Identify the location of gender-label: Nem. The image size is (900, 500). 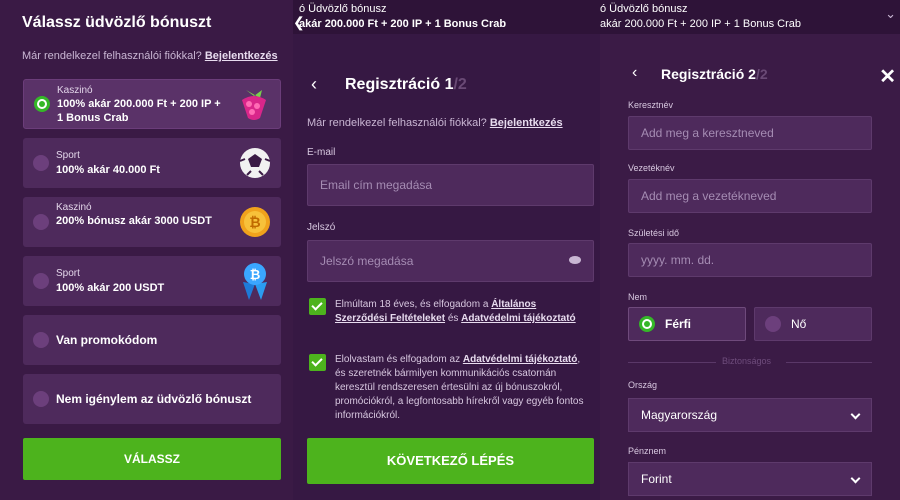
(638, 297).